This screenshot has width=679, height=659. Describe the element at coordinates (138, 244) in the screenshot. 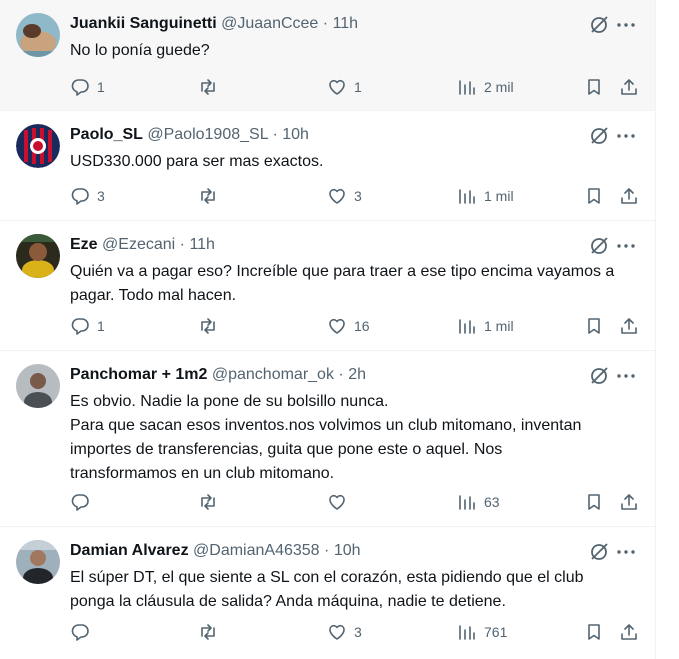

I see `user-handle: @Ezecani` at that location.